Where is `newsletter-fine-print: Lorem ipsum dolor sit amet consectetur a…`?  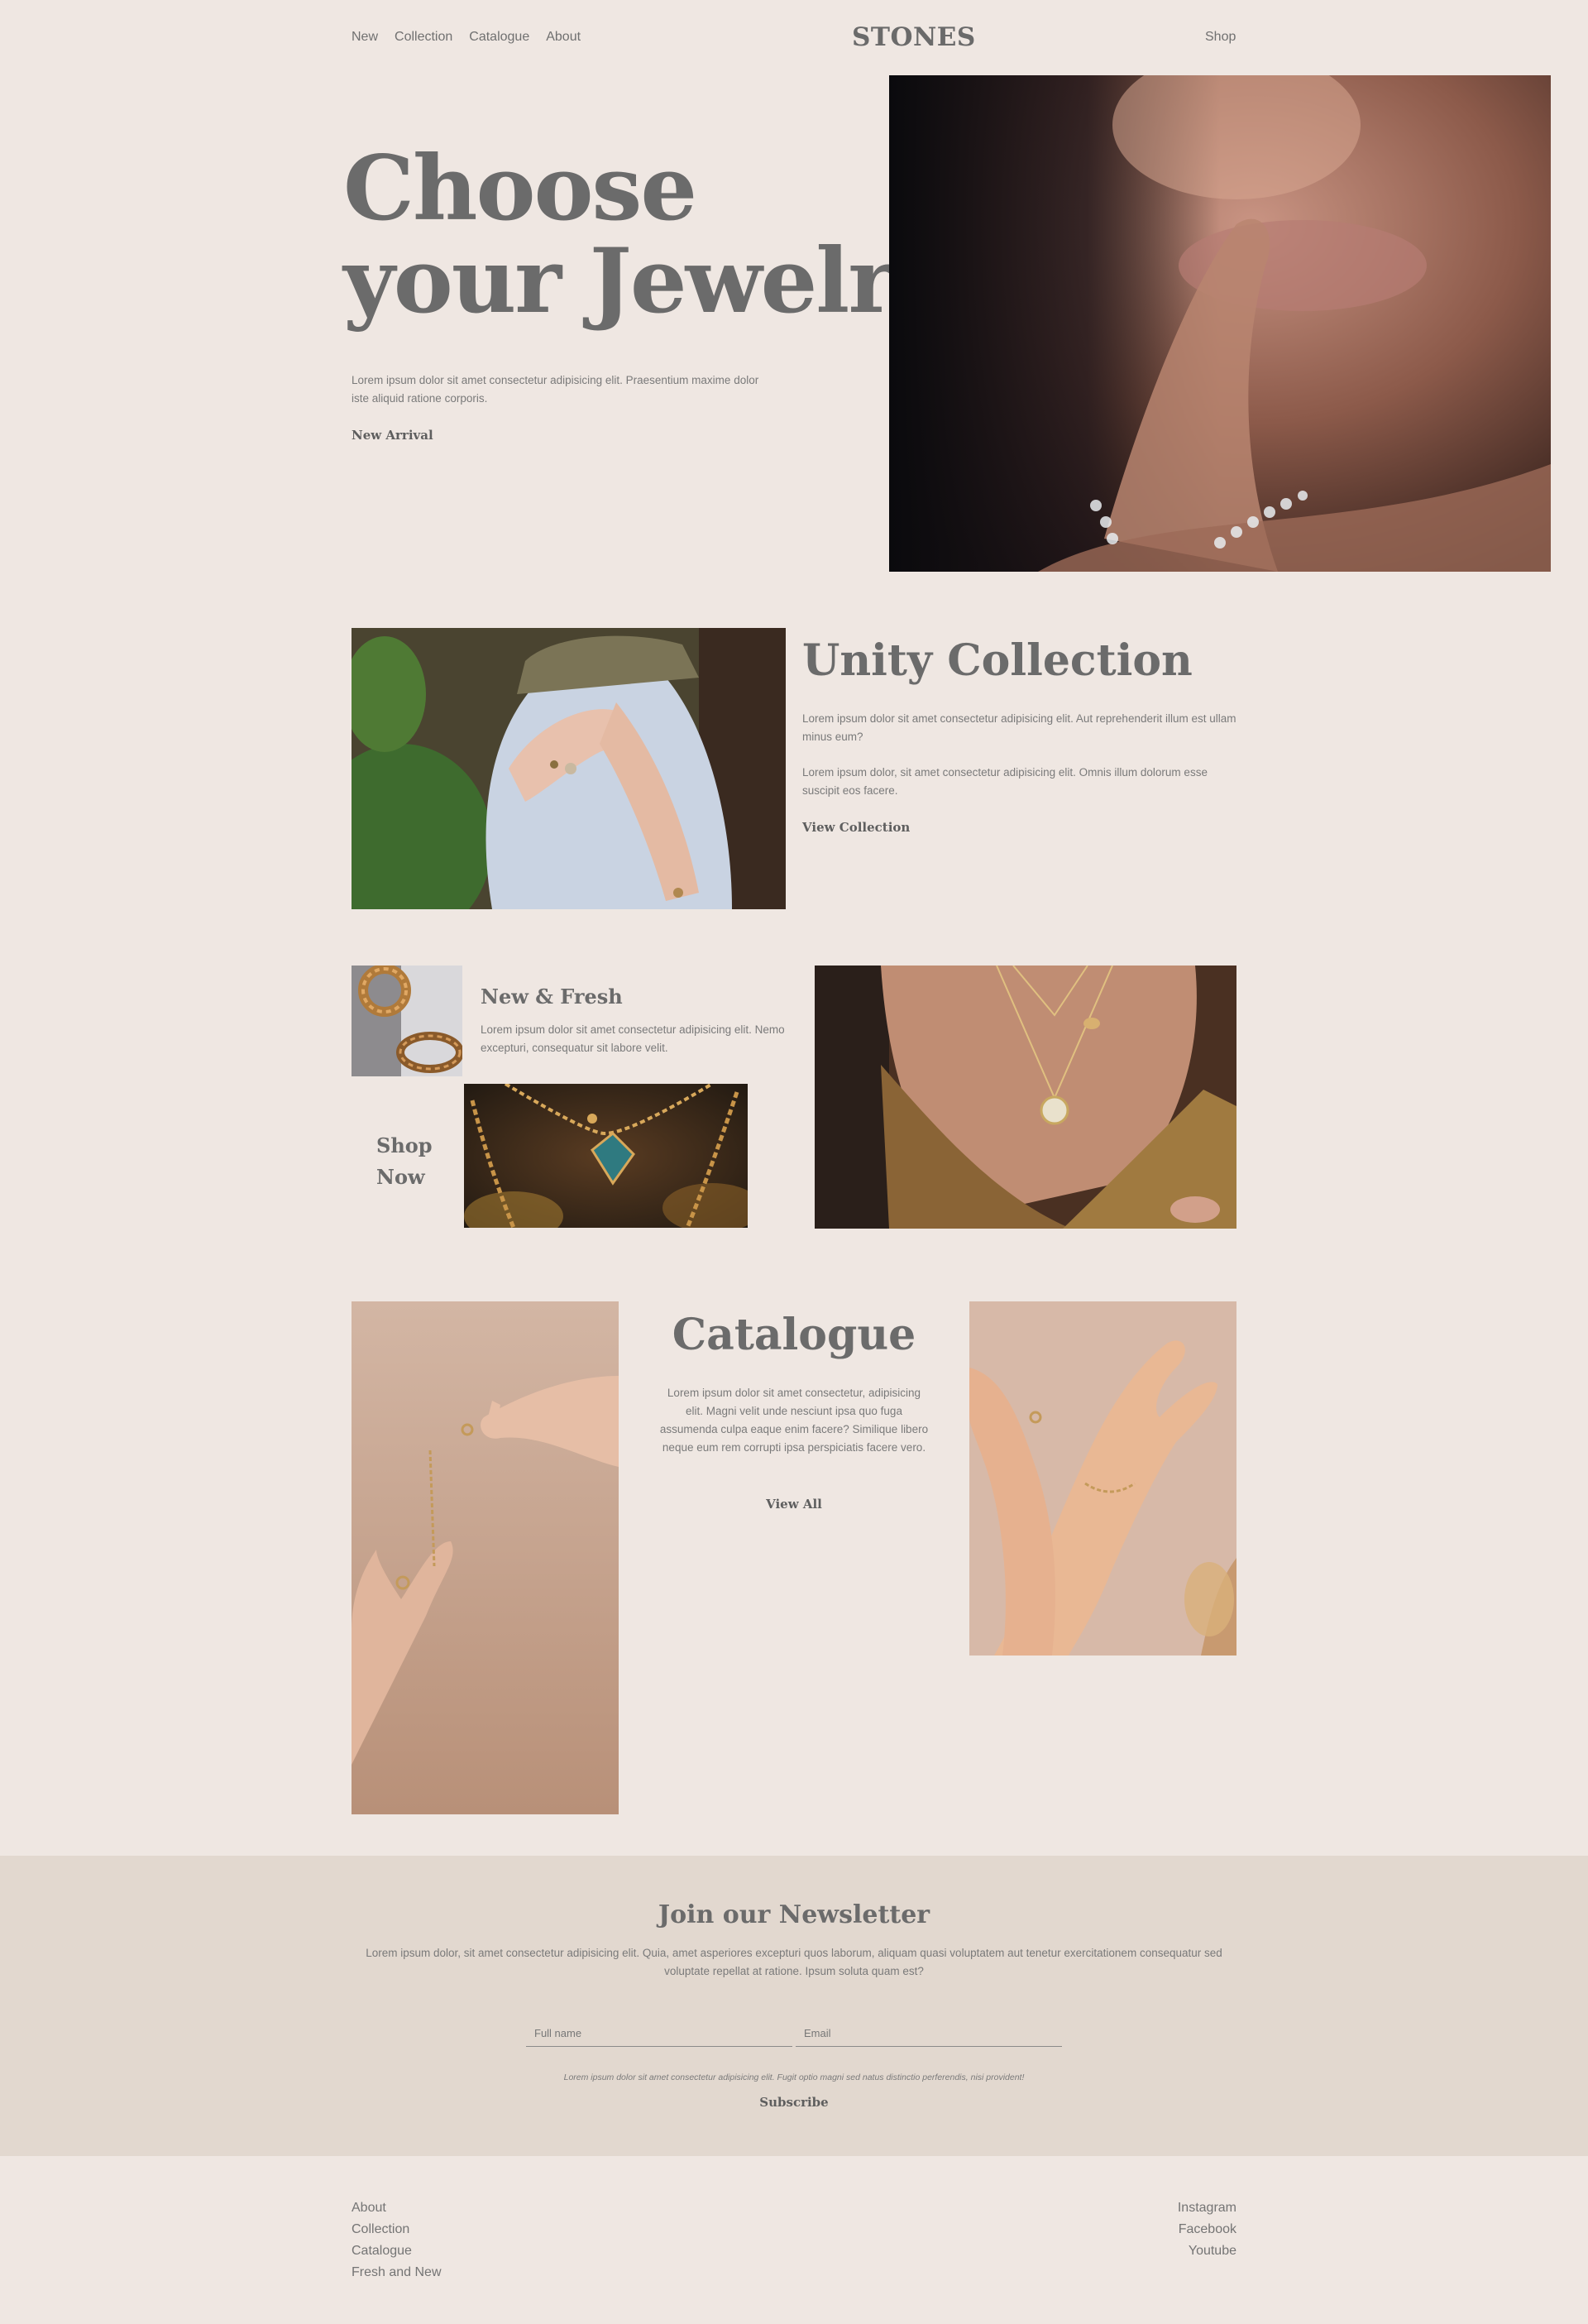 newsletter-fine-print: Lorem ipsum dolor sit amet consectetur a… is located at coordinates (794, 2077).